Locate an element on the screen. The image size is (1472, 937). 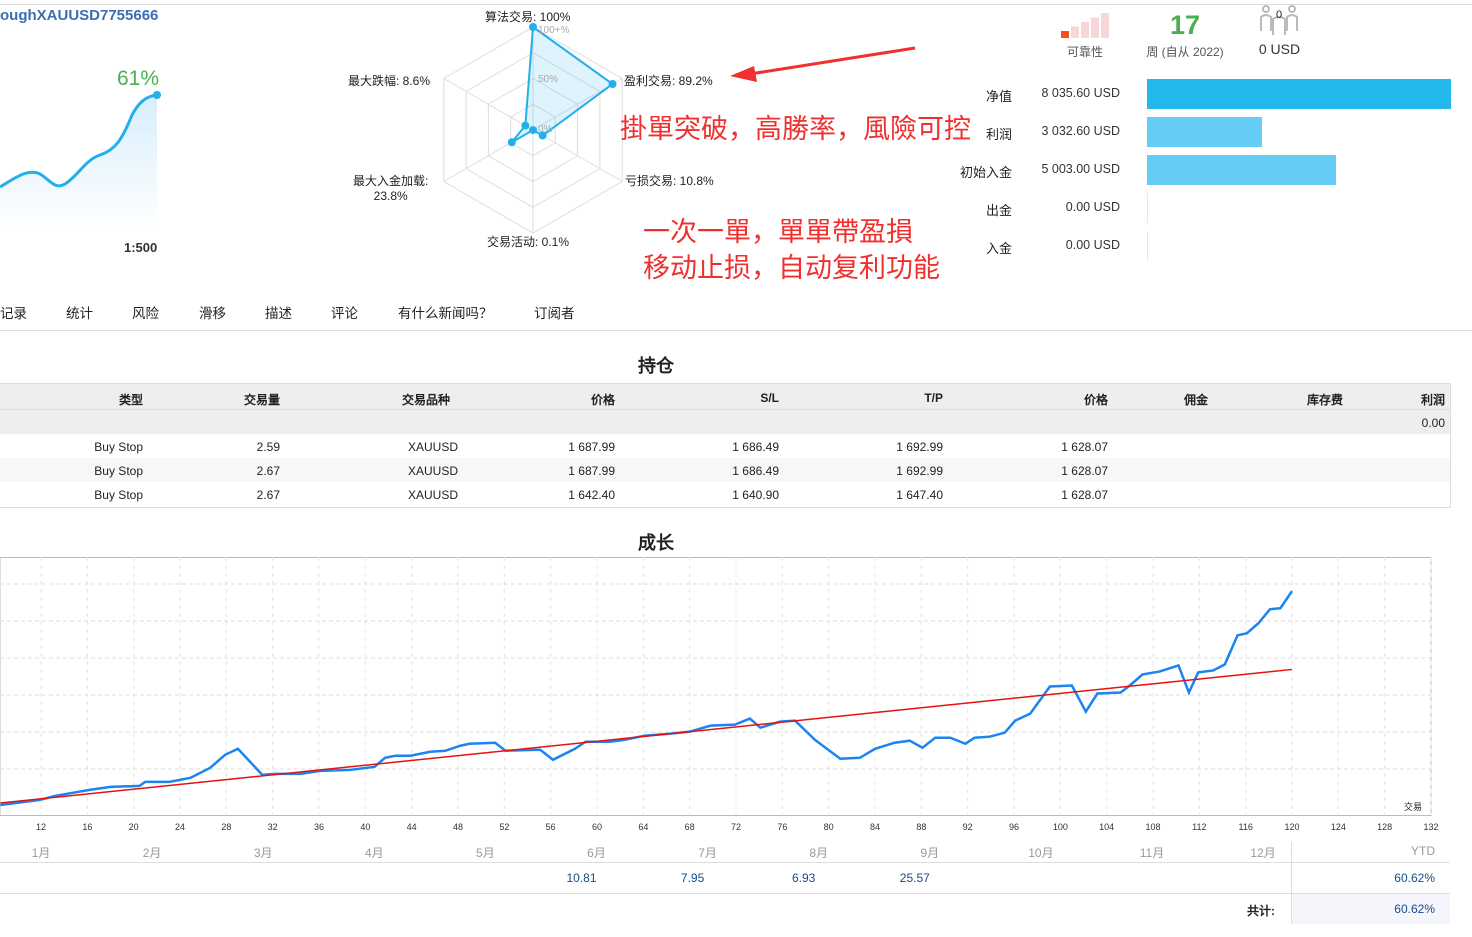
tab-description: 描述 is located at coordinates (278, 312).